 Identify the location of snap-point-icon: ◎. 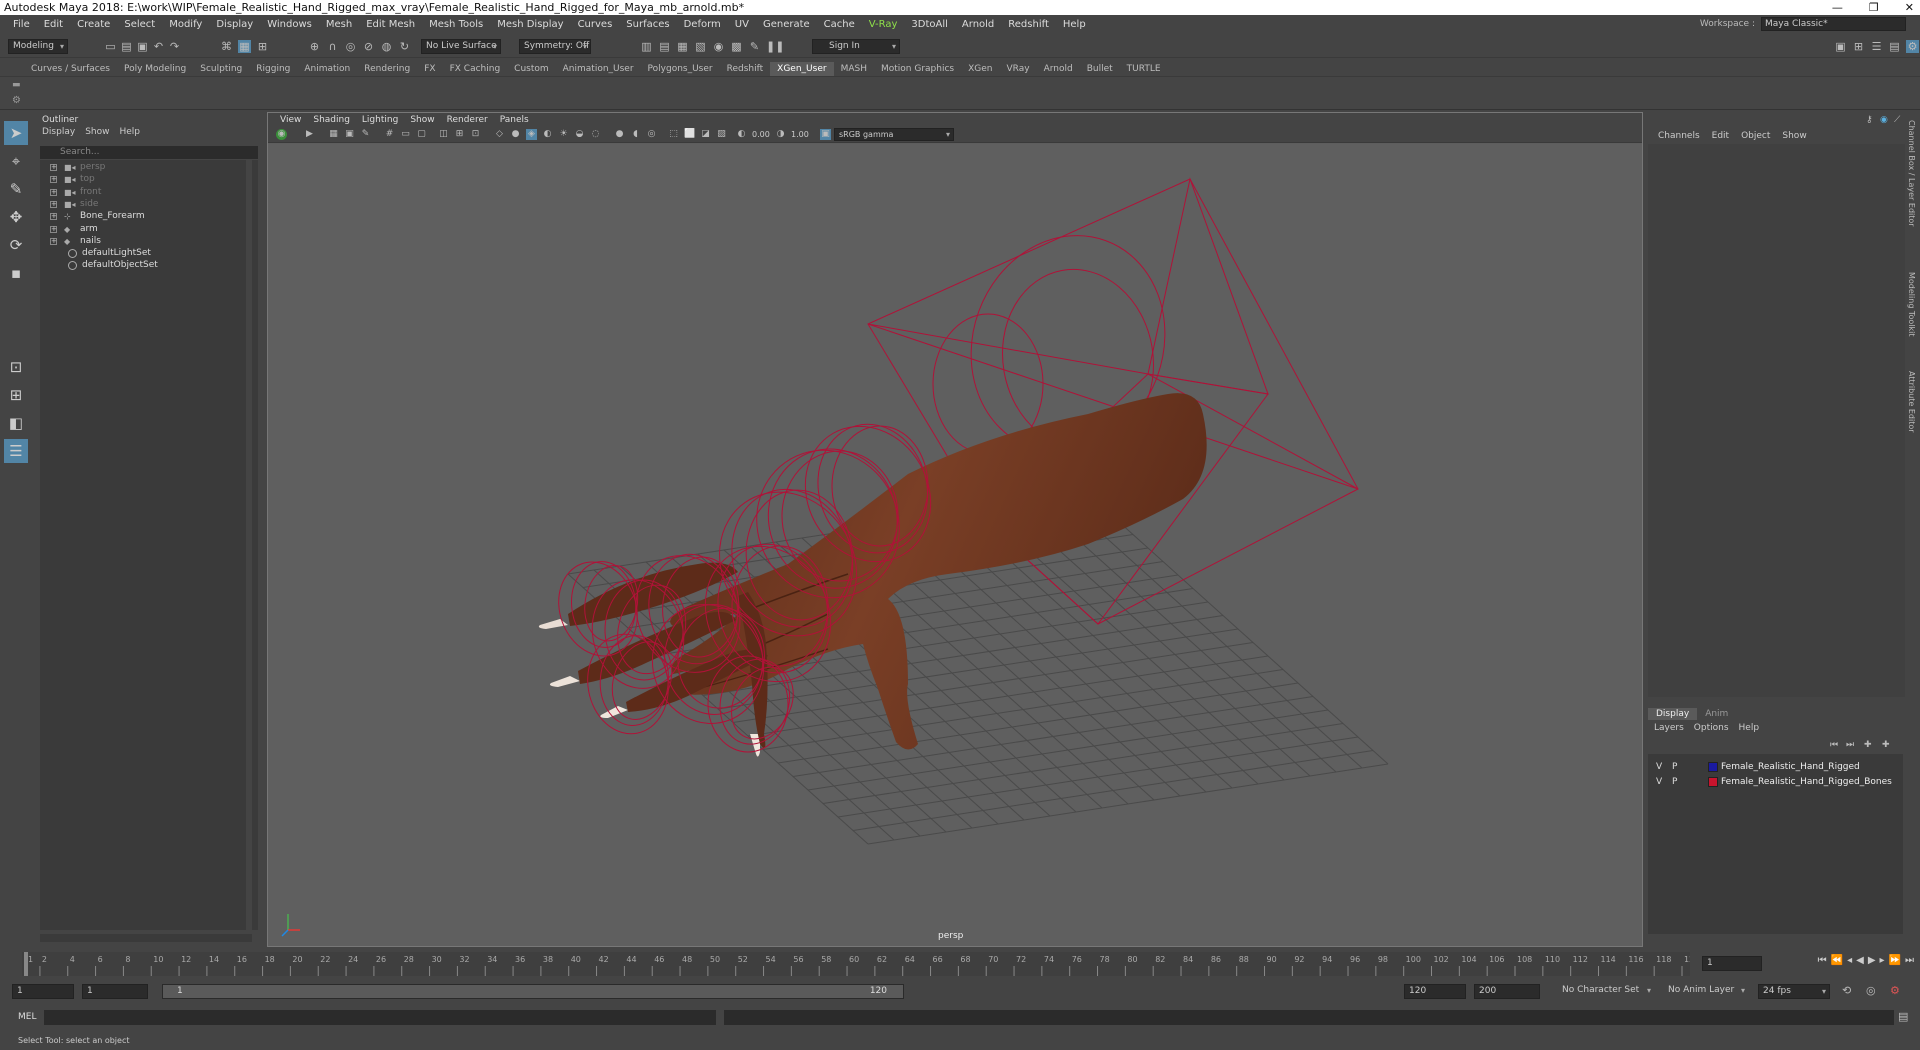
(350, 46).